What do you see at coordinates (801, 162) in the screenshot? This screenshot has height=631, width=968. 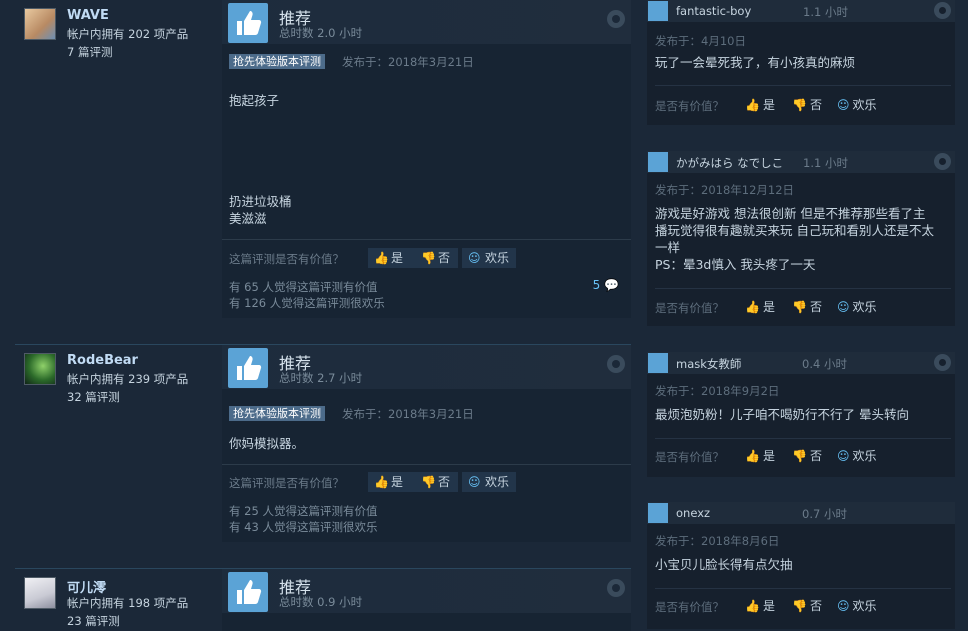 I see `side-review-header: かがみはら なでしこ 1.1 小时` at bounding box center [801, 162].